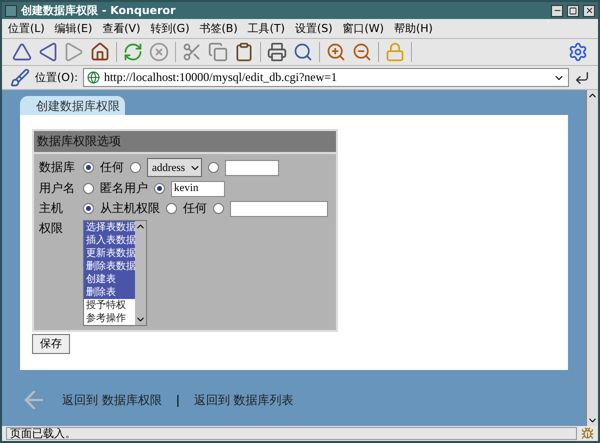 This screenshot has height=443, width=600. Describe the element at coordinates (109, 240) in the screenshot. I see `list-option: 插入表数据` at that location.